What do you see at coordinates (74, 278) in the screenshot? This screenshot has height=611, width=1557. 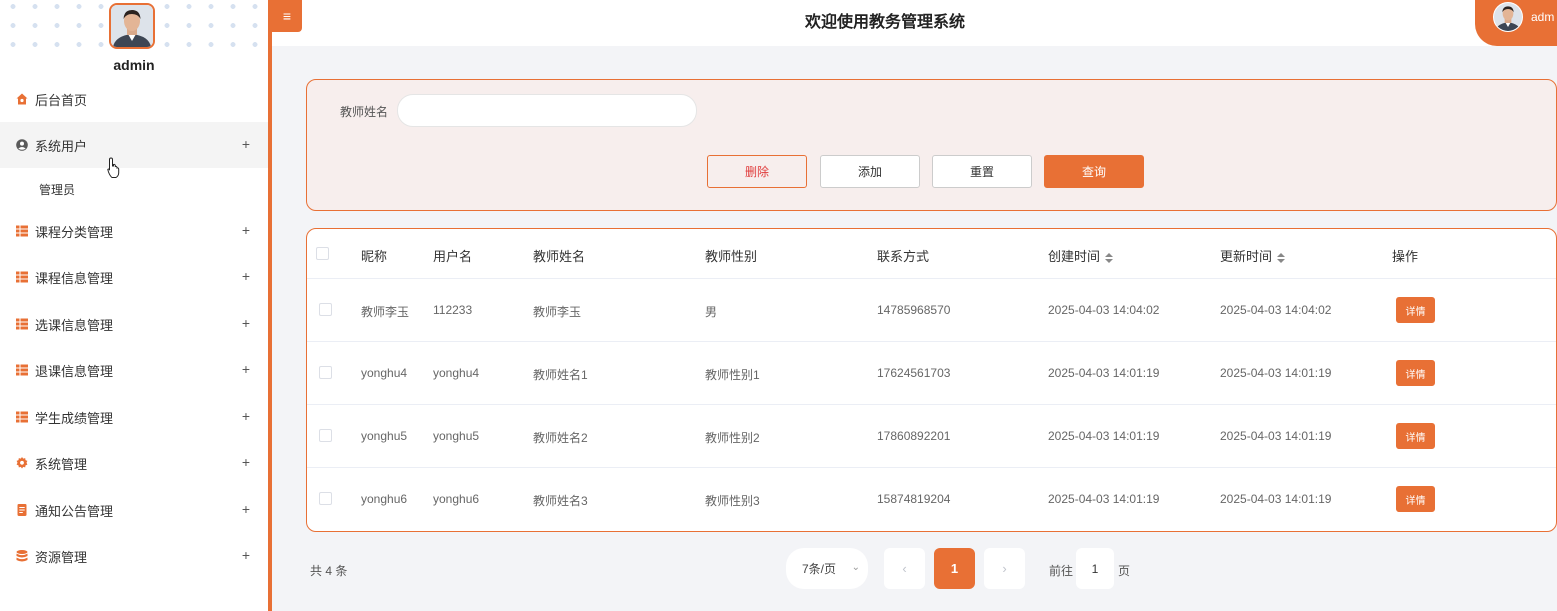 I see `sidebar-item-label: 课程信息管理` at bounding box center [74, 278].